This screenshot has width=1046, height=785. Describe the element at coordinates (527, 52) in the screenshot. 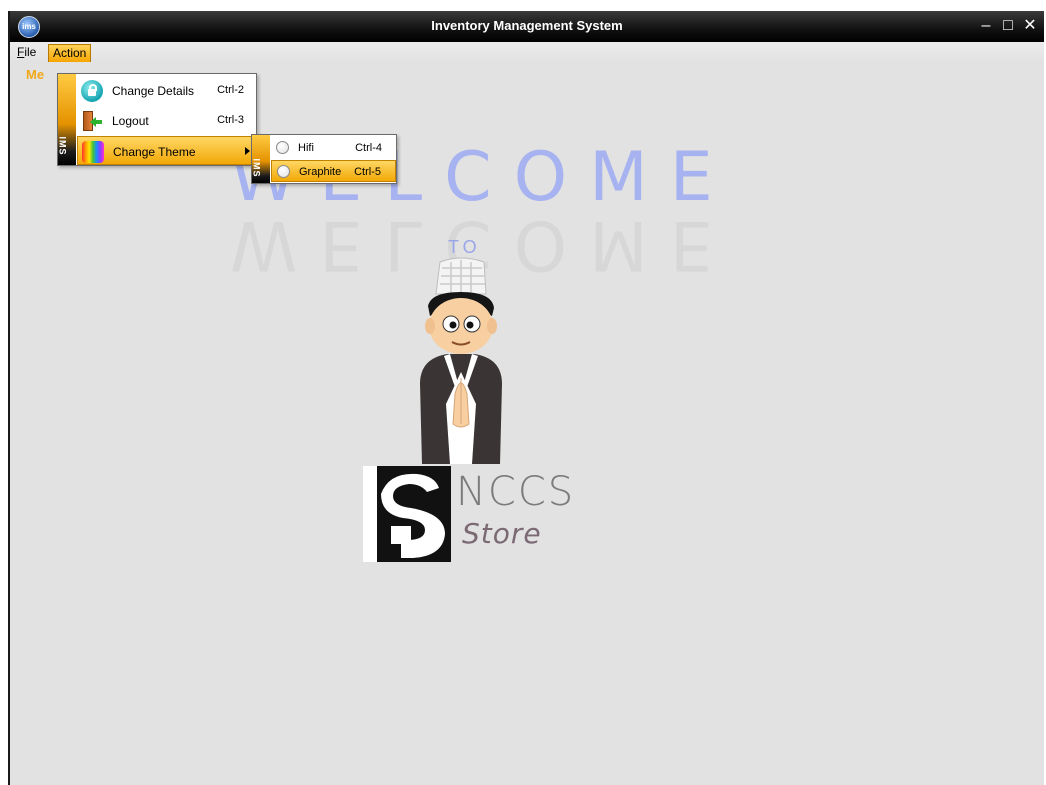

I see `menu-bar: File Action` at that location.